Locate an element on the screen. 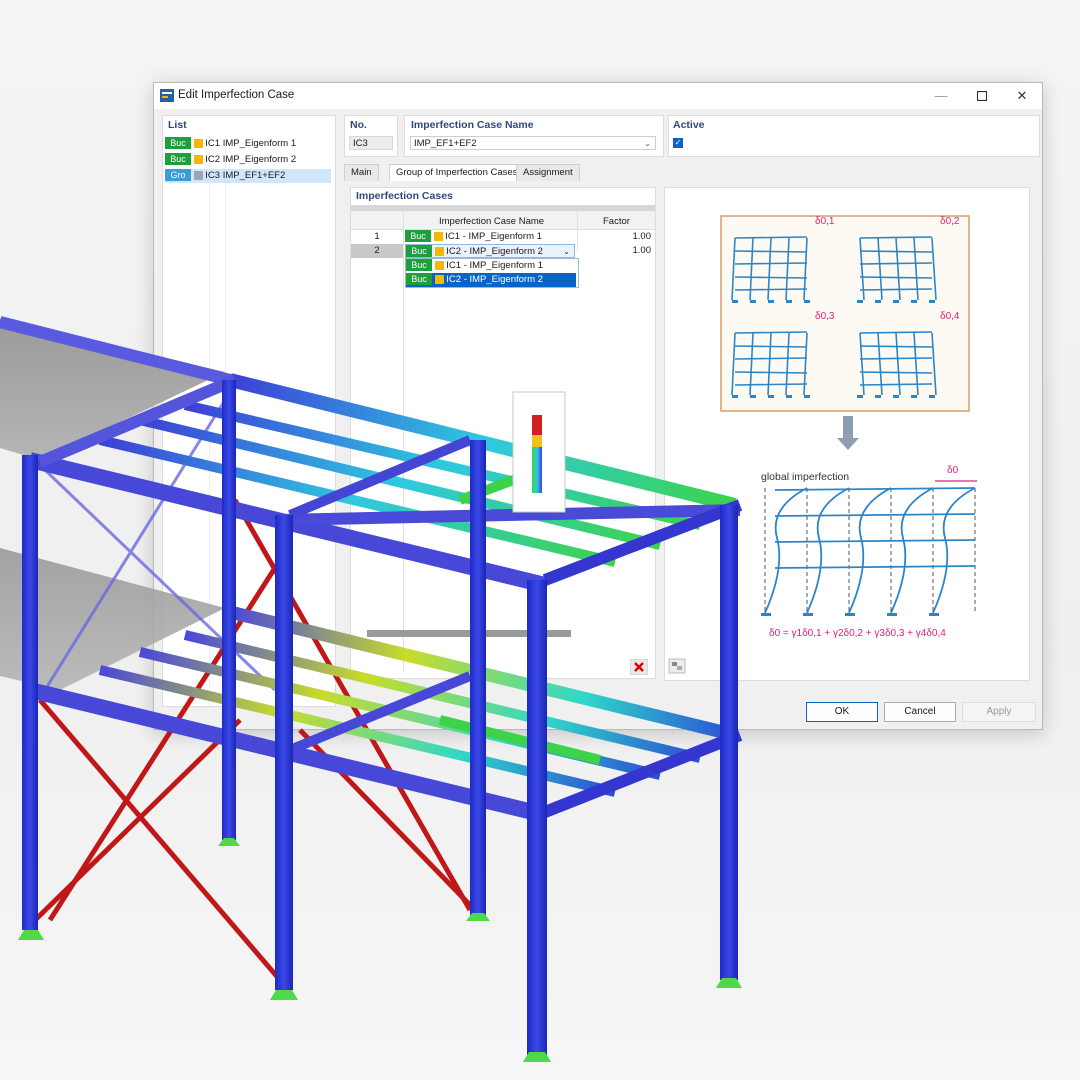 This screenshot has height=1080, width=1080. color-panel is located at coordinates (539, 452).